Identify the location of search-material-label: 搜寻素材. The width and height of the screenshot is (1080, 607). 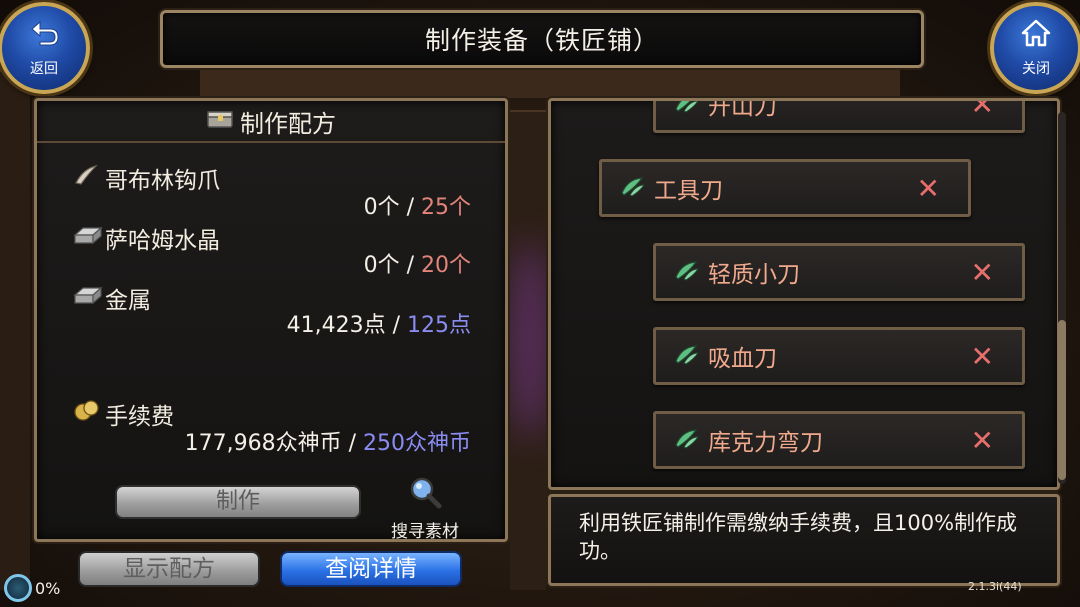
(425, 532).